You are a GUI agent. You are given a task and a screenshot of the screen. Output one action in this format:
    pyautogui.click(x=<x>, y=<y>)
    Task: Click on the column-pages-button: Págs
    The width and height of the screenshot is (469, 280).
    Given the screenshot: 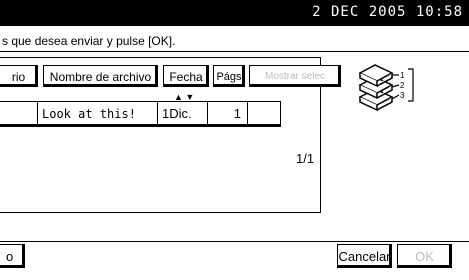 What is the action you would take?
    pyautogui.click(x=229, y=76)
    